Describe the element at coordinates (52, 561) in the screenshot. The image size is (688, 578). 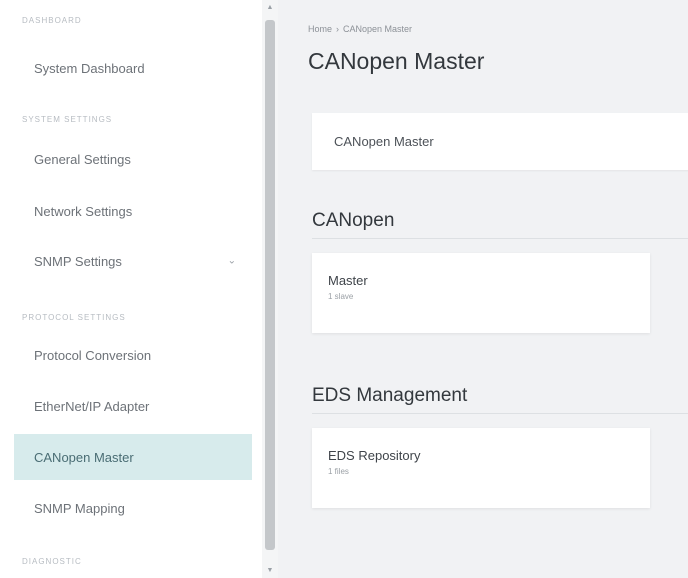
I see `sidebar-heading-diagnostic: DIAGNOSTIC` at that location.